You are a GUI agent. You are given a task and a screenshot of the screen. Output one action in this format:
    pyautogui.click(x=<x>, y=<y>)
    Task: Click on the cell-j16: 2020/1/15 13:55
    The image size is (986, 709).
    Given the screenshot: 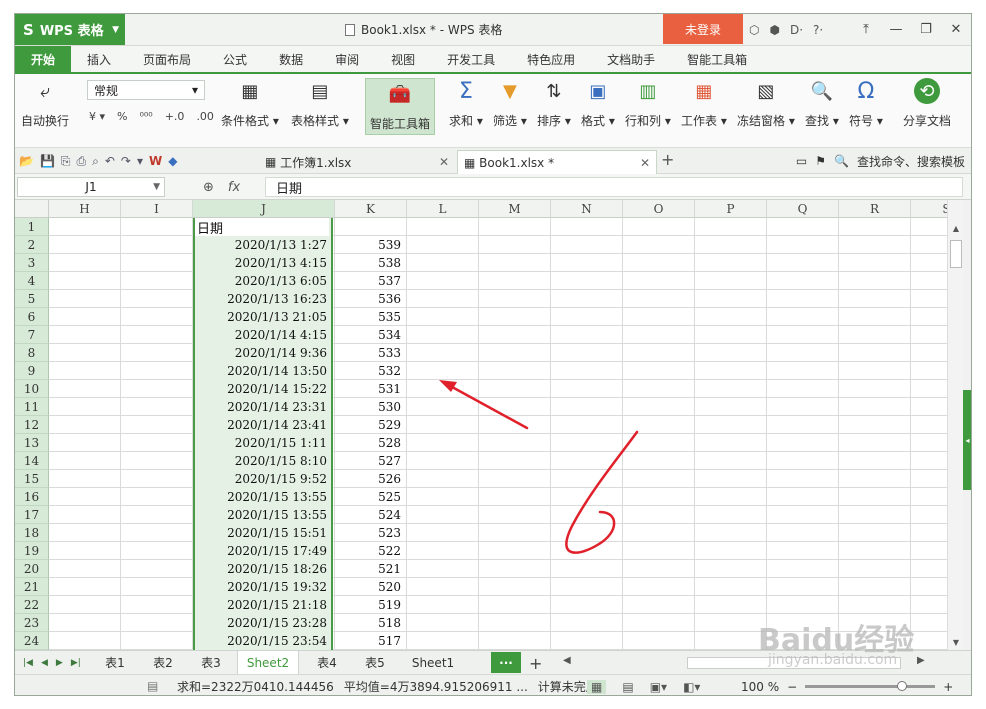 What is the action you would take?
    pyautogui.click(x=262, y=497)
    